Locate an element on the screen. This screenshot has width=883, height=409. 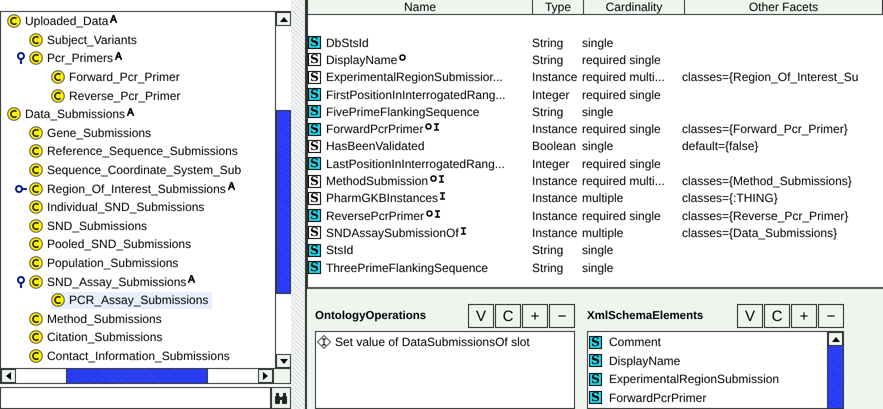
tree-item: Region_Of_Interest_Submissions is located at coordinates (134, 189).